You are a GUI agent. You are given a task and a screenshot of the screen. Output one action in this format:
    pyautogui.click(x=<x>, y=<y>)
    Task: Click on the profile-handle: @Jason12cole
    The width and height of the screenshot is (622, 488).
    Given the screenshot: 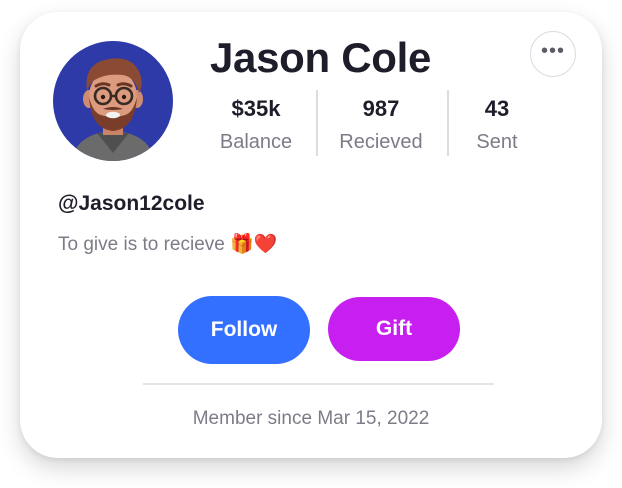 What is the action you would take?
    pyautogui.click(x=131, y=203)
    